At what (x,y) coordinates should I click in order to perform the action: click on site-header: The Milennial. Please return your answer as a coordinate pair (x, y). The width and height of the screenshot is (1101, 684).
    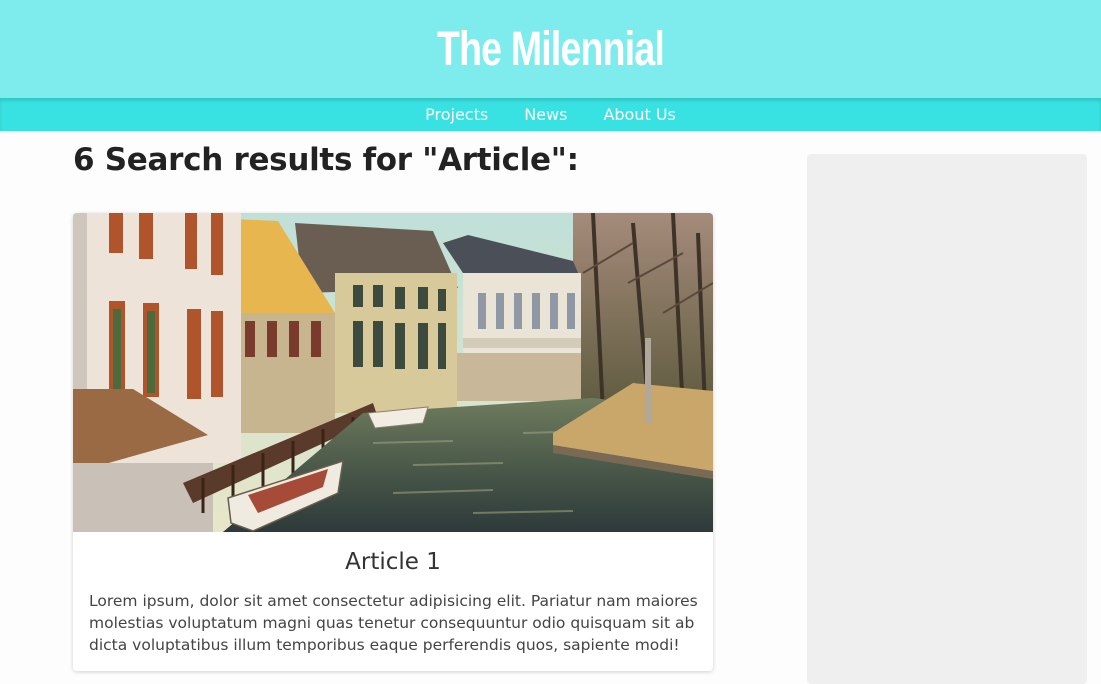
    Looking at the image, I should click on (550, 49).